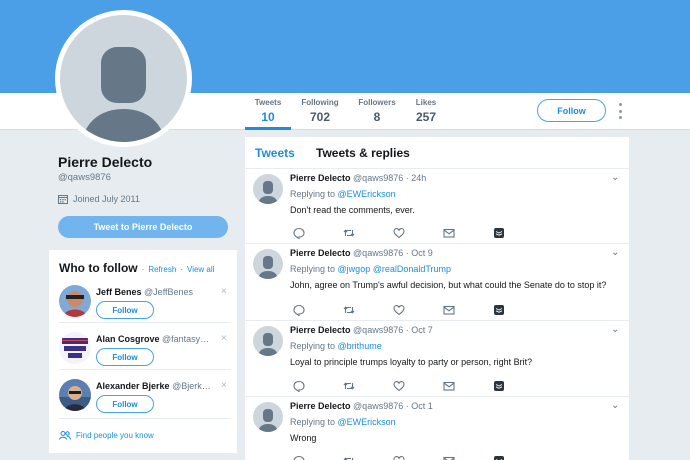  I want to click on tweet-header: Pierre Delecto @qaws9876 · Oct 9, so click(361, 253).